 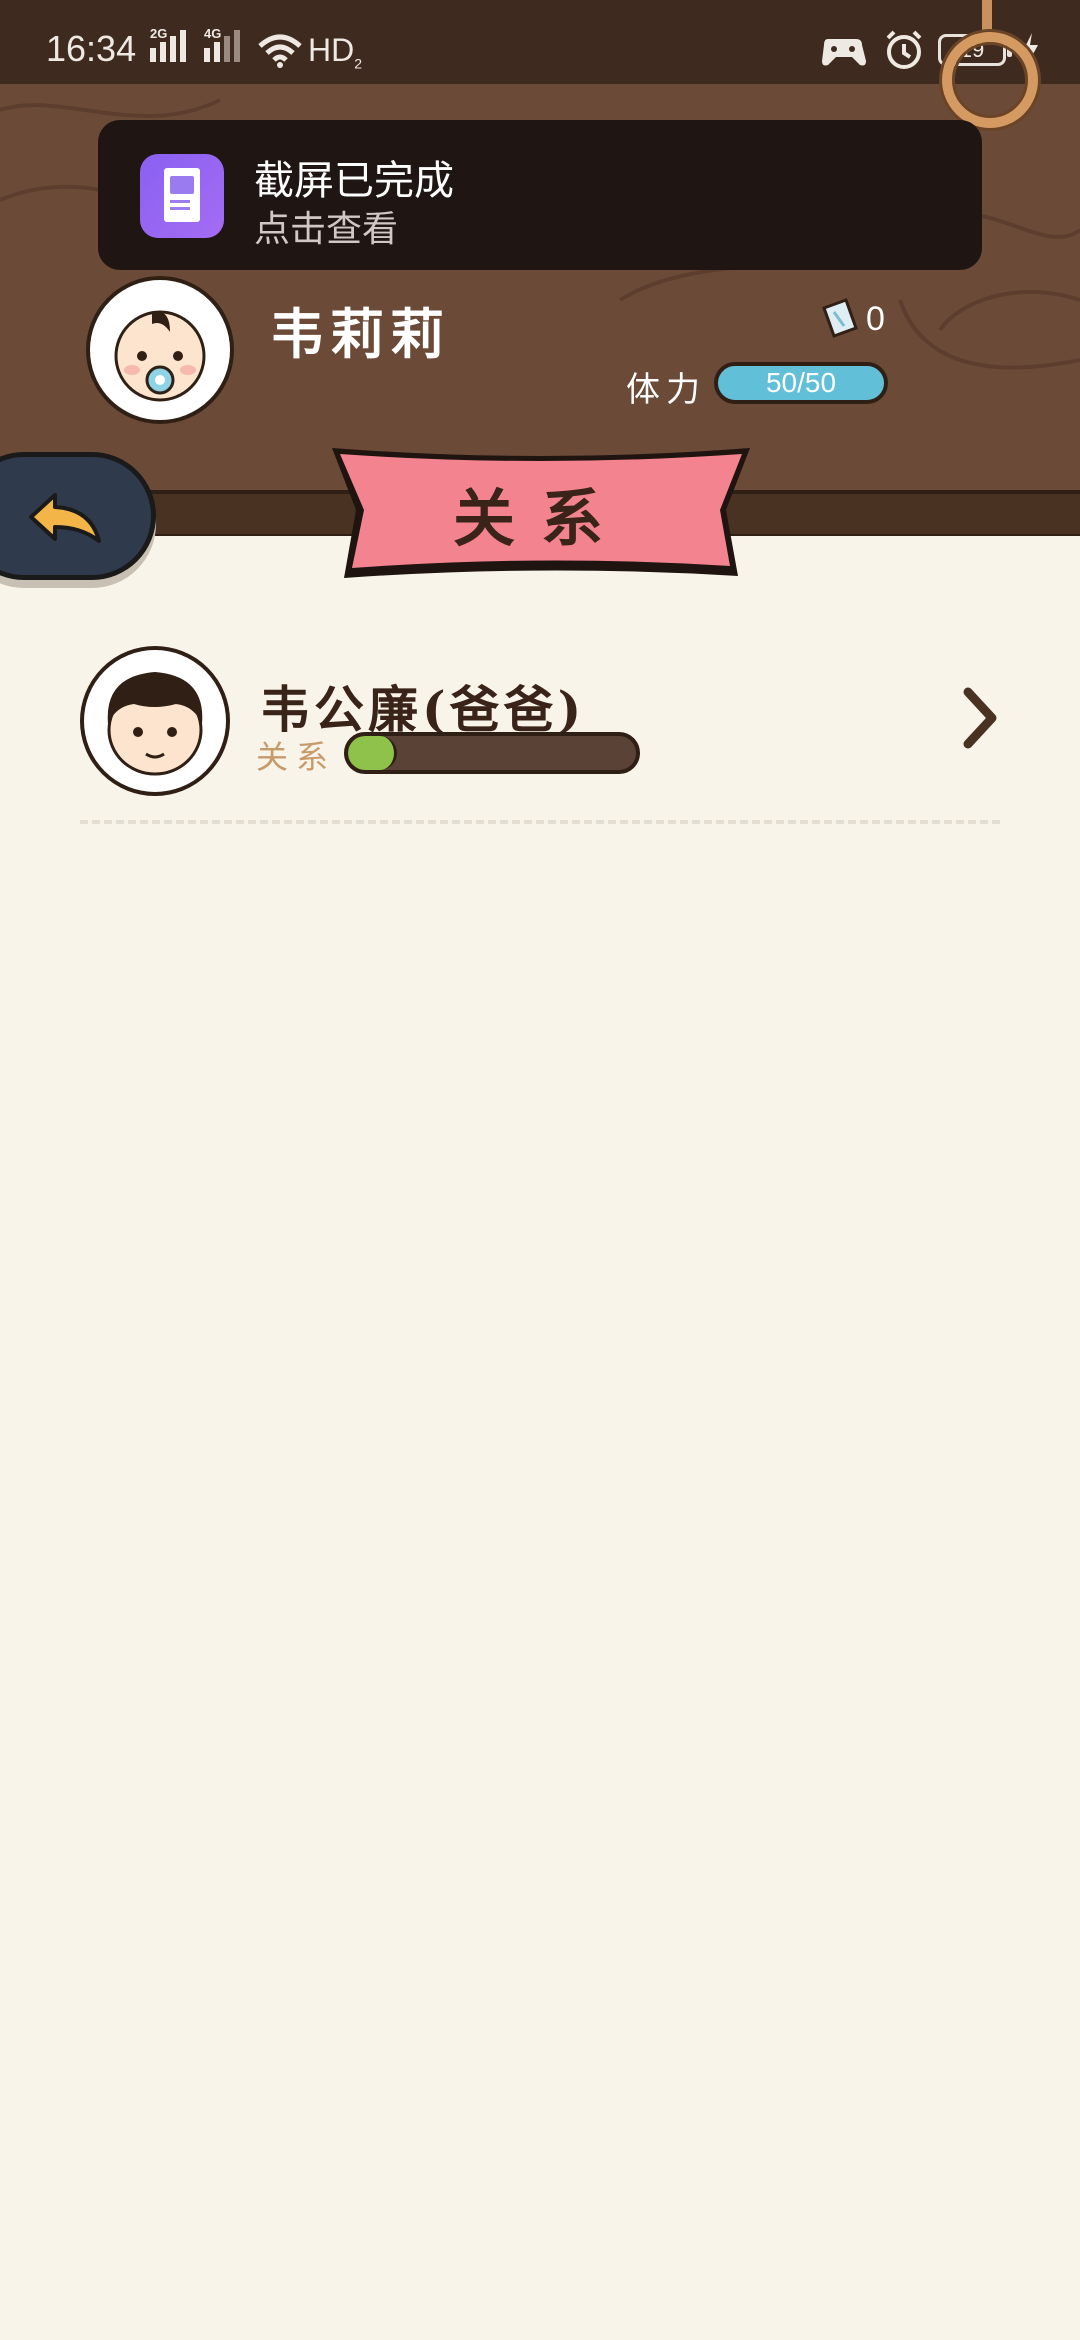 What do you see at coordinates (540, 721) in the screenshot?
I see `relation-list-item: 韦公廉(爸爸) 关系` at bounding box center [540, 721].